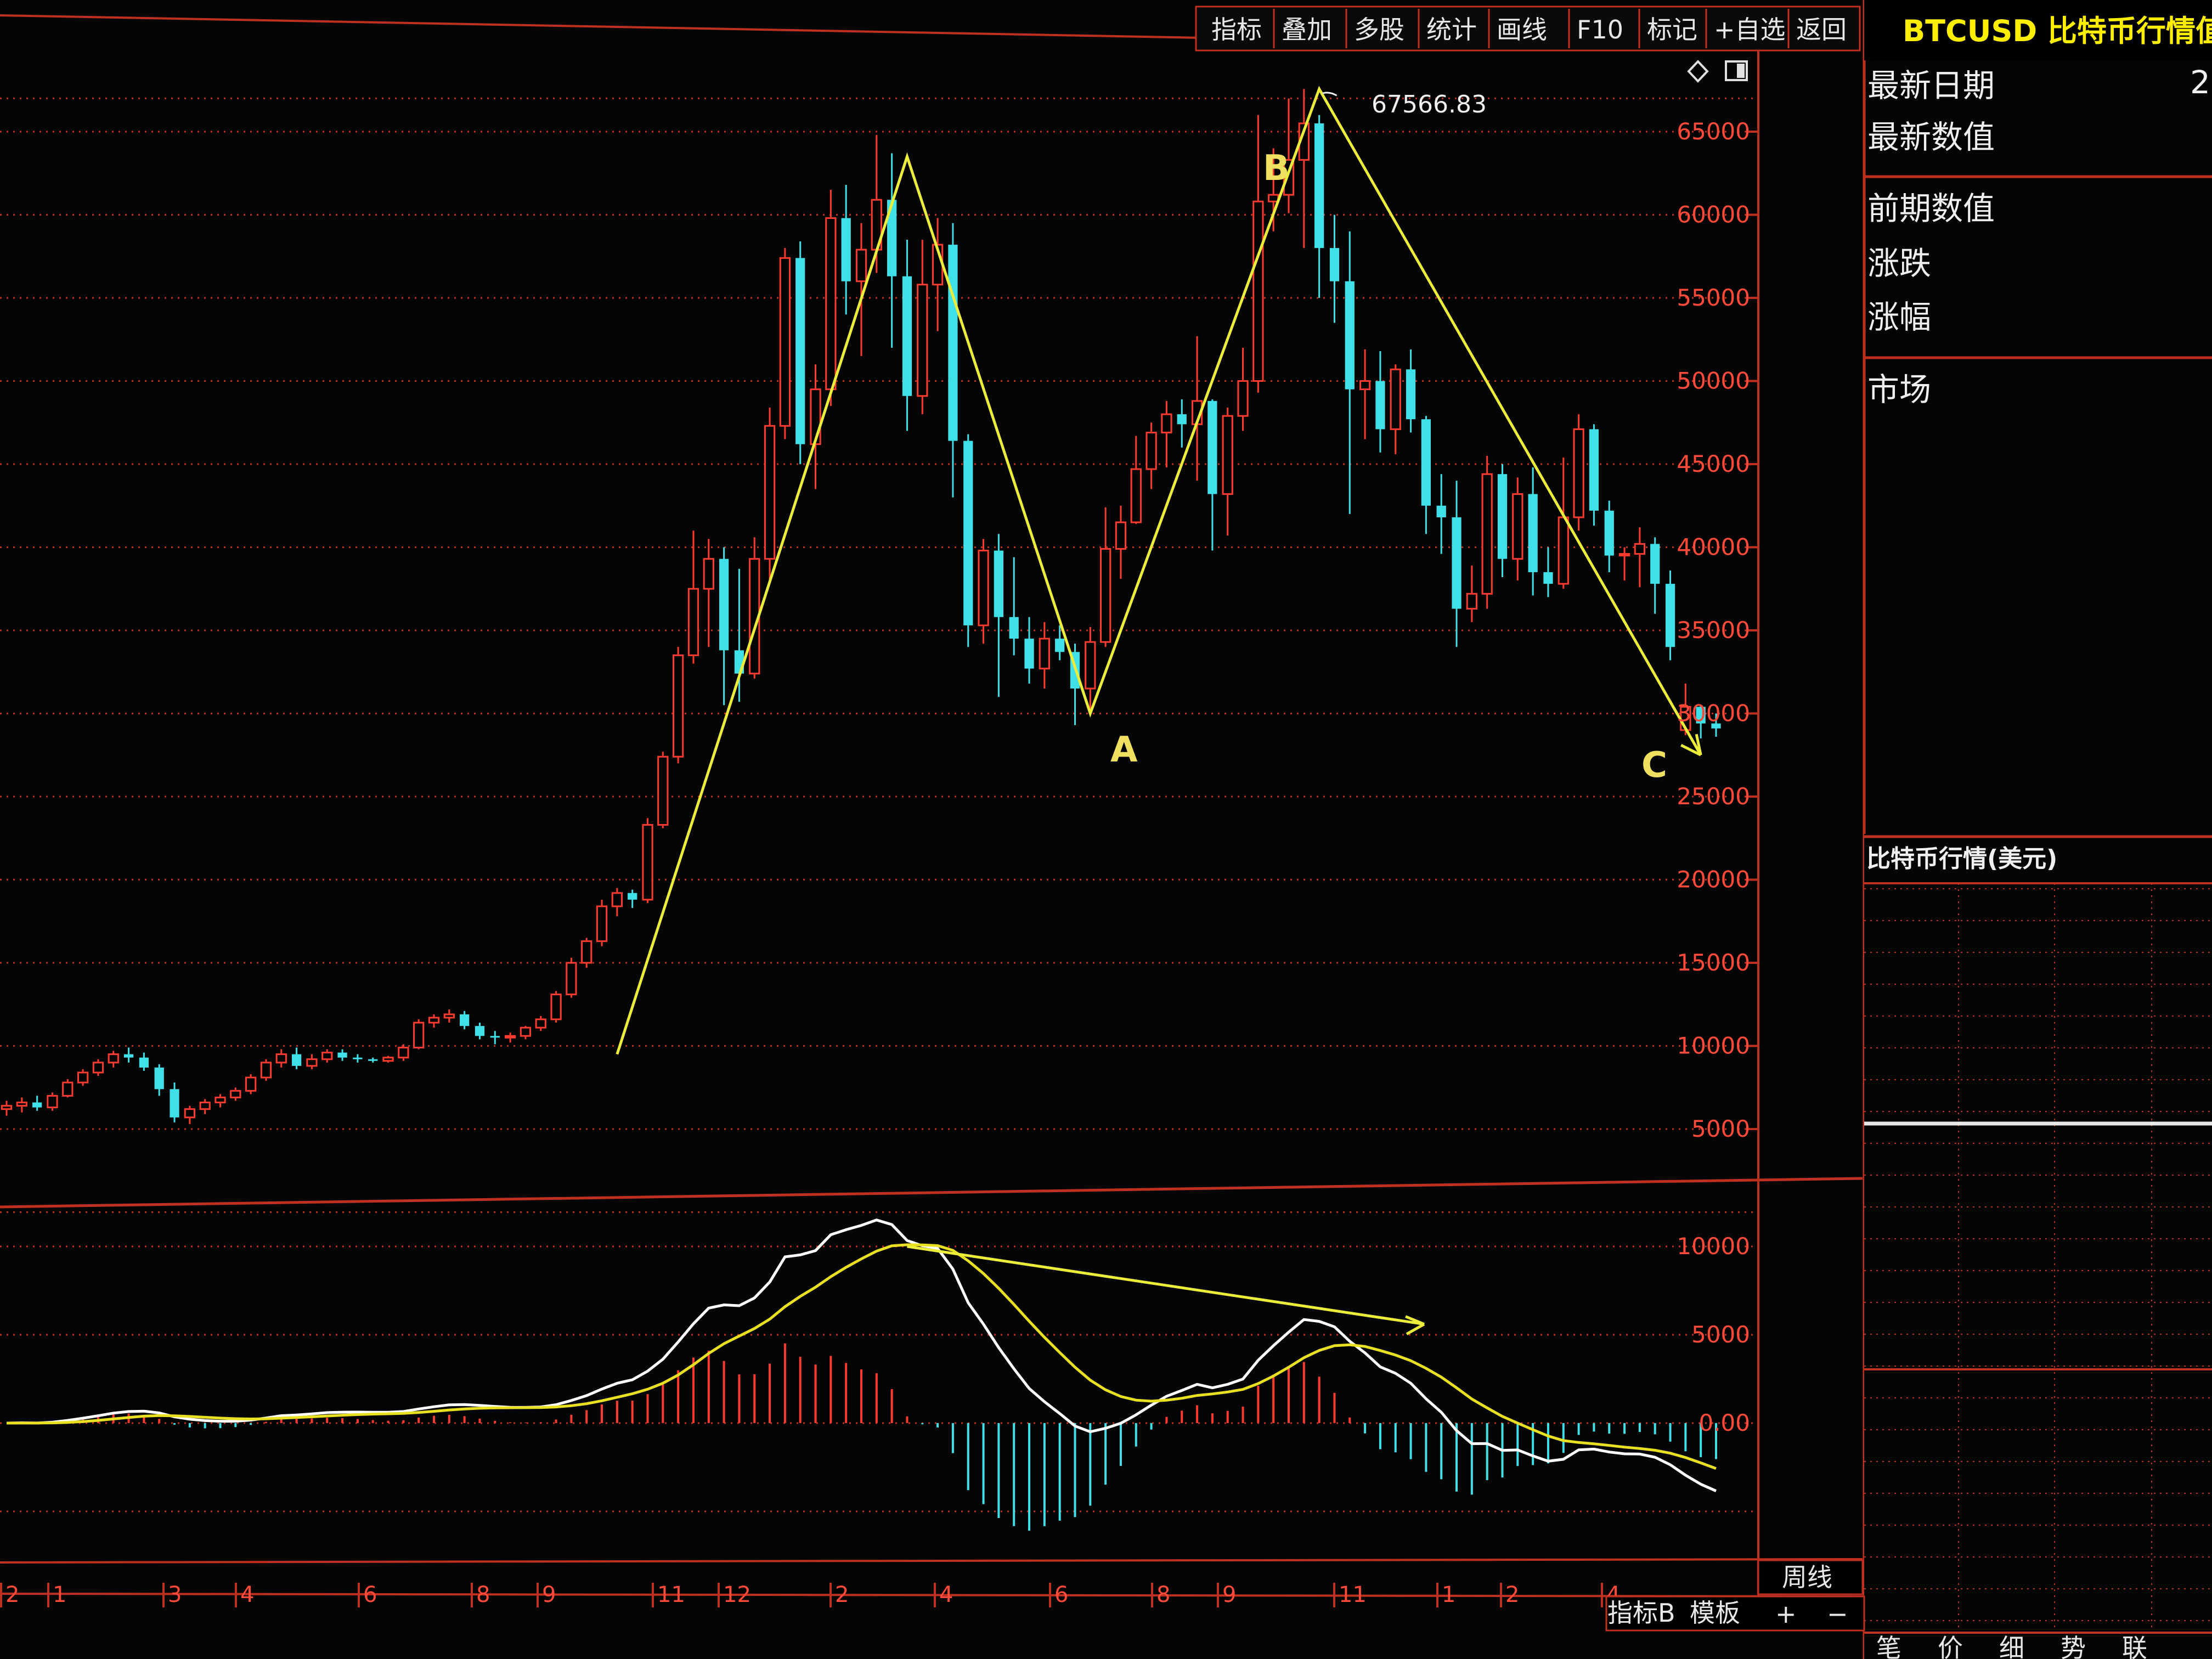  What do you see at coordinates (1713, 297) in the screenshot?
I see `y-tick-label: 55000` at bounding box center [1713, 297].